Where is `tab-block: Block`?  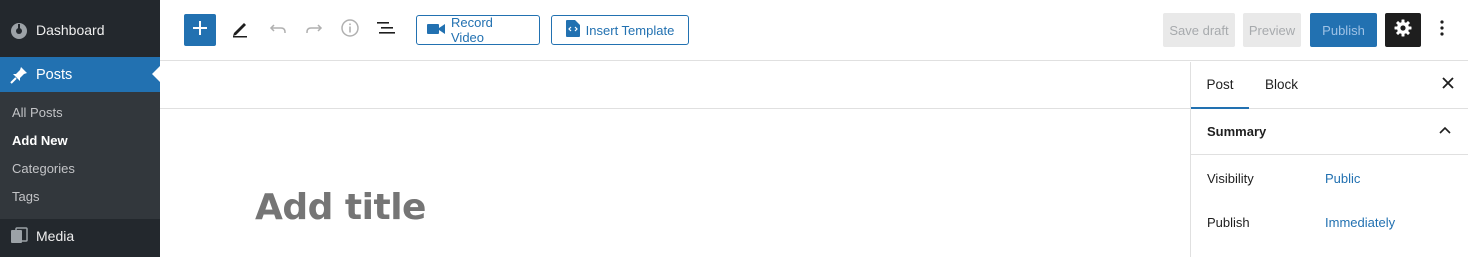
tab-block: Block is located at coordinates (1283, 85).